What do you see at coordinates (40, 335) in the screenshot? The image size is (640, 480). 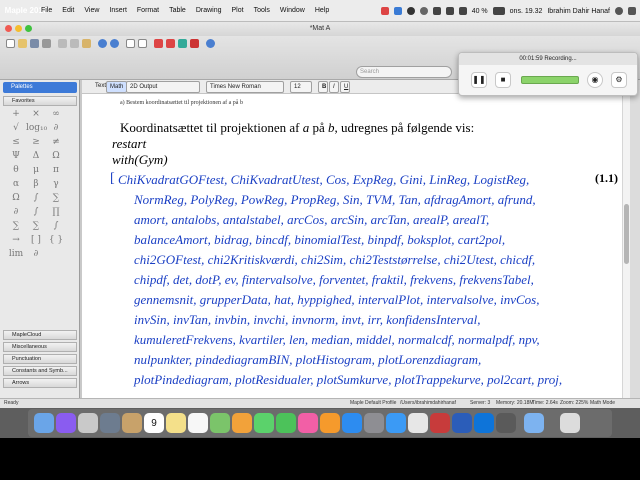 I see `palette-section-maplecloud: MapleCloud` at bounding box center [40, 335].